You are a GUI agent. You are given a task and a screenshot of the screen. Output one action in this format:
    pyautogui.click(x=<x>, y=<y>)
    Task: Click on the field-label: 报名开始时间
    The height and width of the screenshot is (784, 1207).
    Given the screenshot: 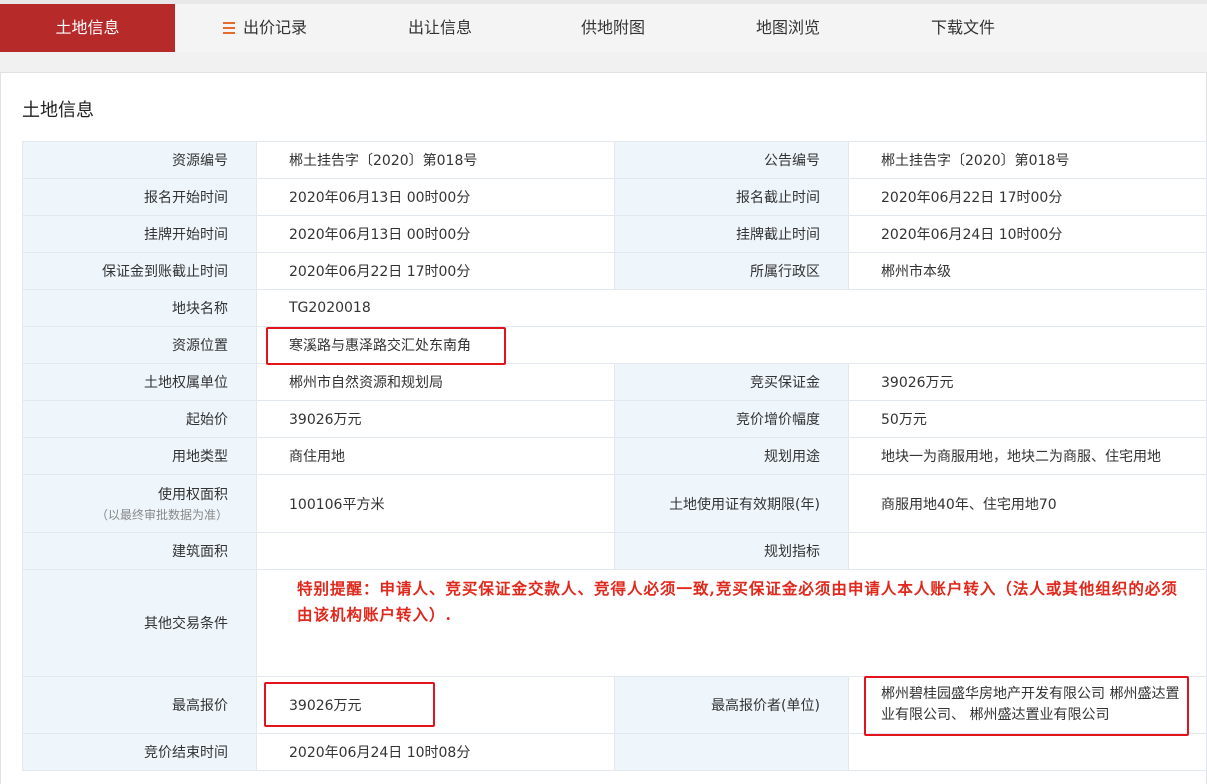 What is the action you would take?
    pyautogui.click(x=139, y=197)
    